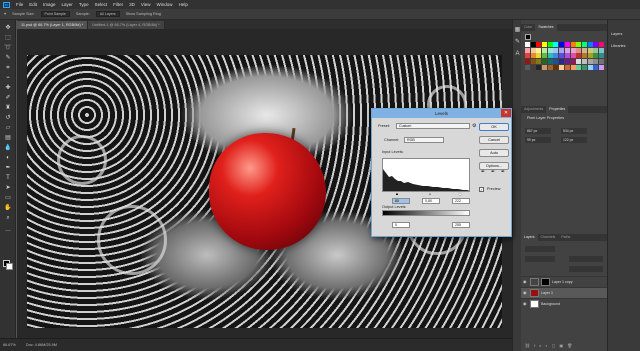 Image resolution: width=640 pixels, height=351 pixels. What do you see at coordinates (8, 68) in the screenshot?
I see `crop-tool-icon: ⌗` at bounding box center [8, 68].